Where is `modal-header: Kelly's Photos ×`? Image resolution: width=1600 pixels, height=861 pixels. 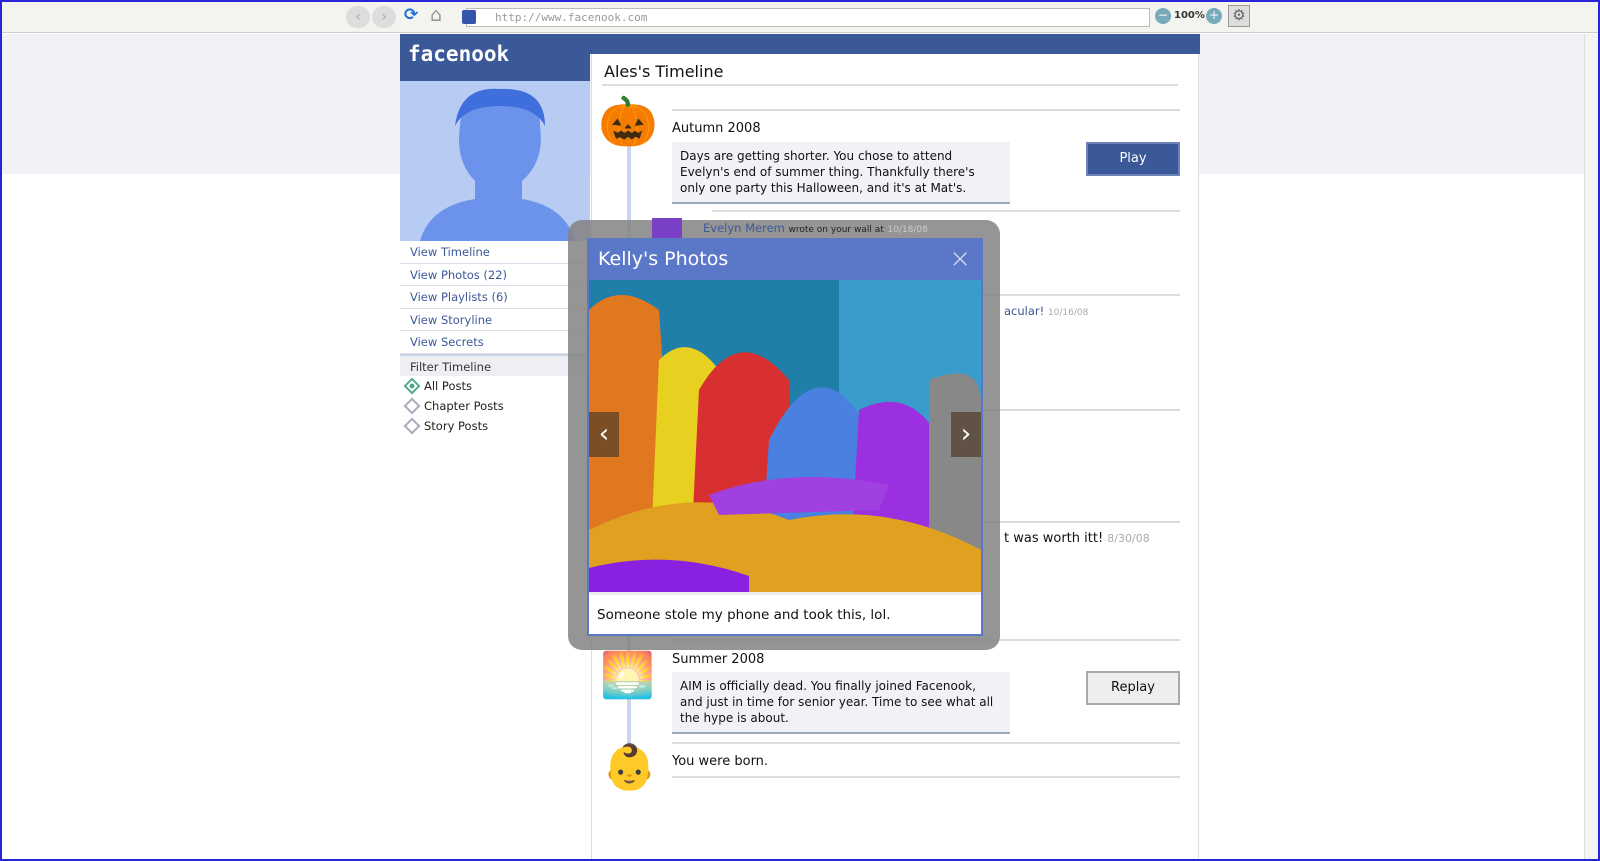
modal-header: Kelly's Photos × is located at coordinates (785, 260).